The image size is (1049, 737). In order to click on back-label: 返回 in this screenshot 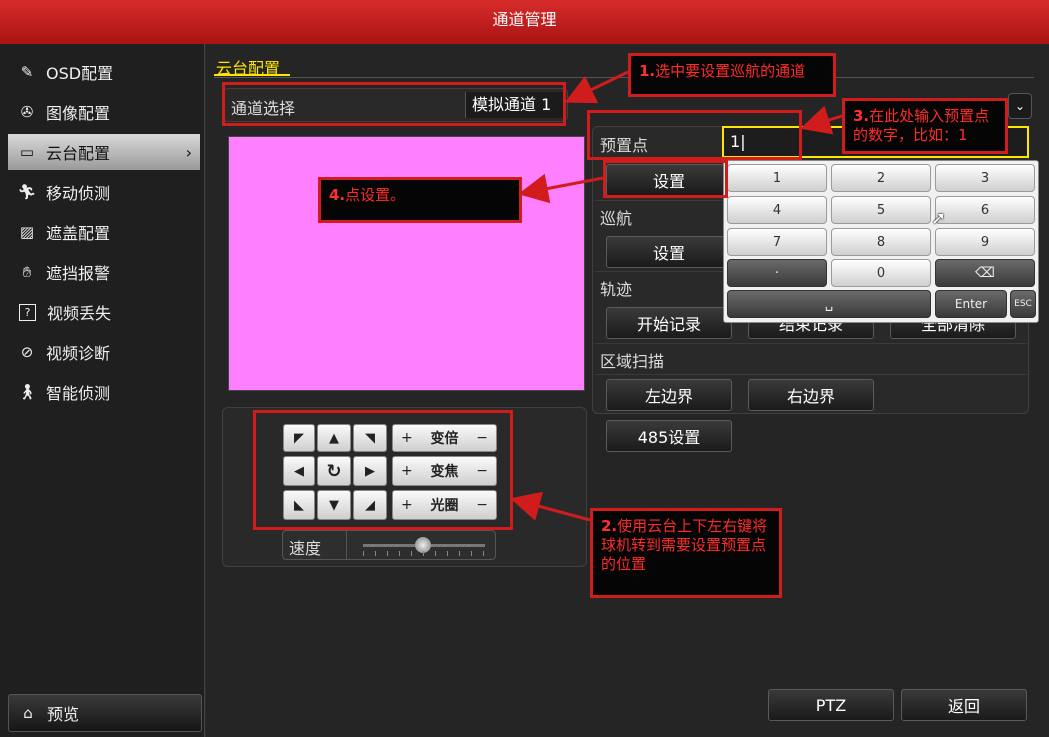, I will do `click(964, 705)`.